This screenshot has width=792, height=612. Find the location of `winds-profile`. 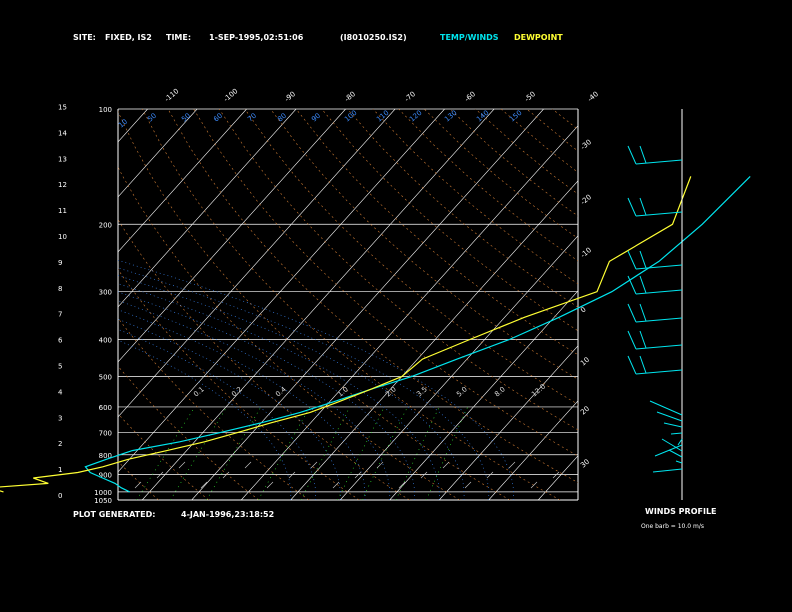

winds-profile is located at coordinates (655, 304).